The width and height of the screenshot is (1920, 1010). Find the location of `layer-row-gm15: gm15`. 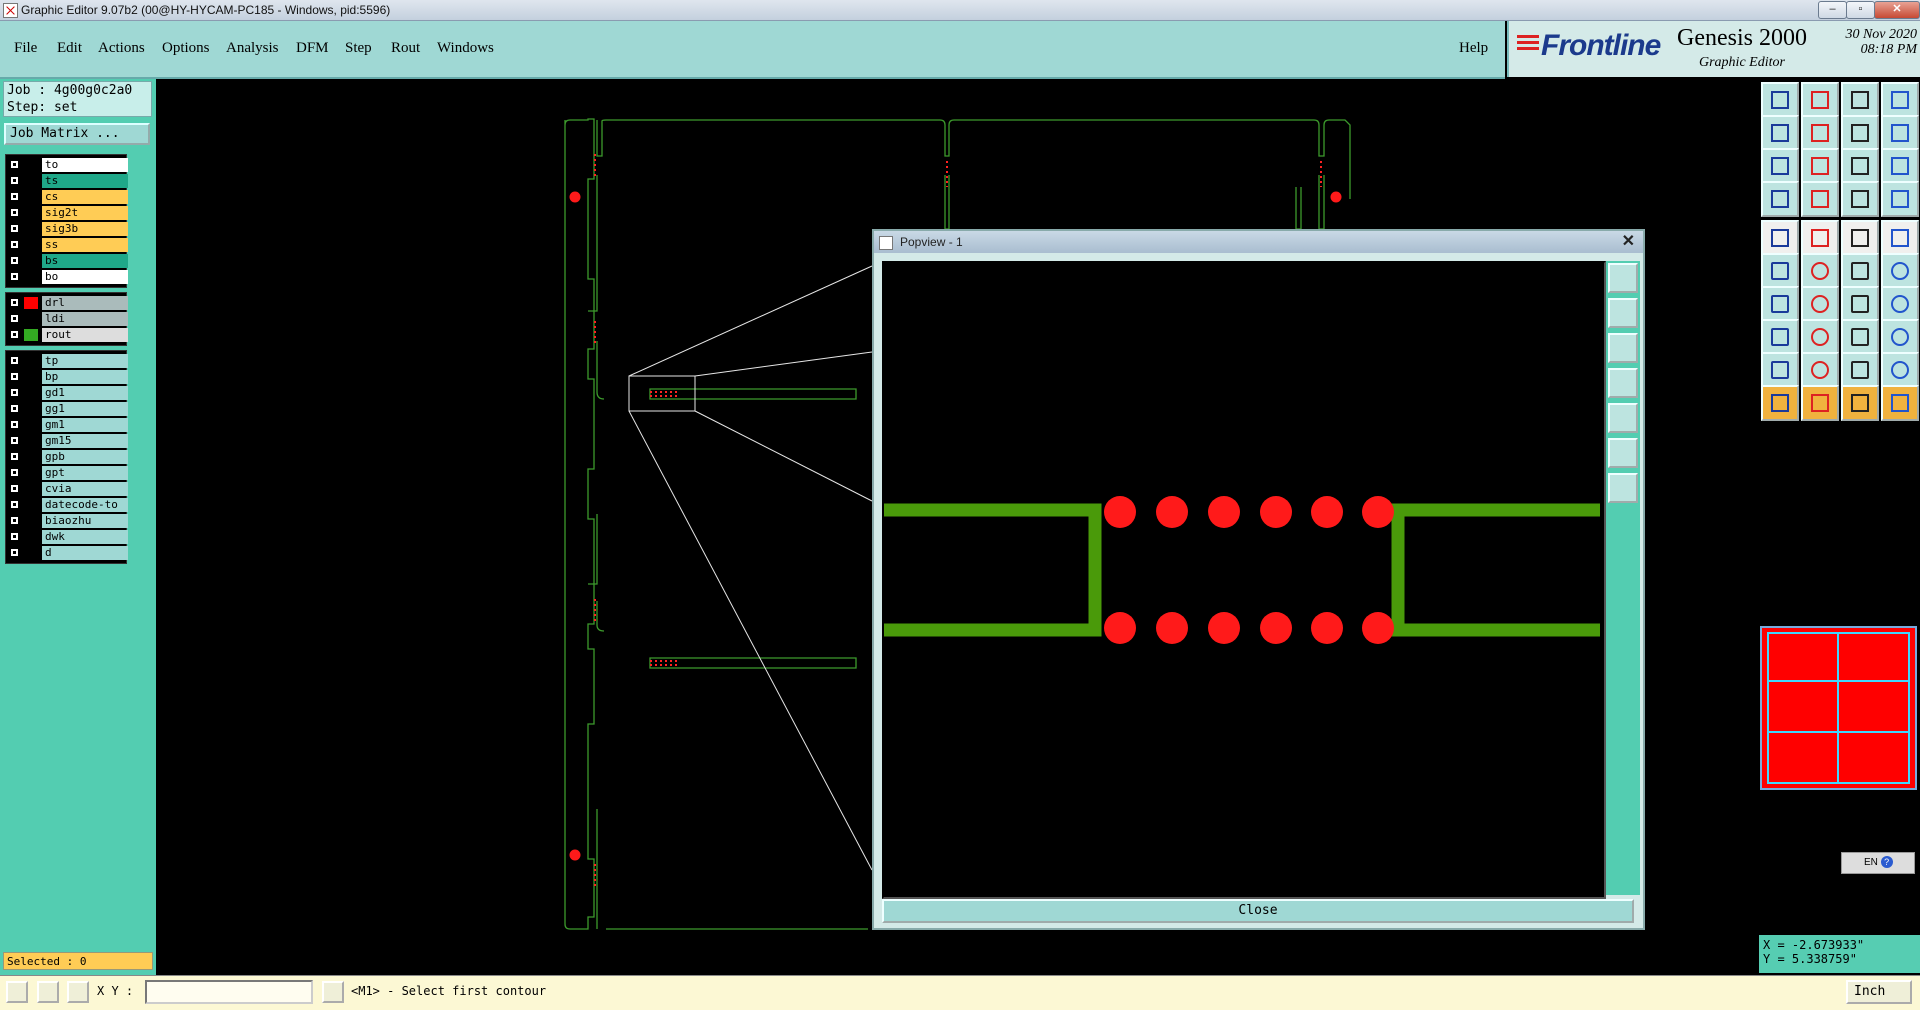

layer-row-gm15: gm15 is located at coordinates (67, 441).